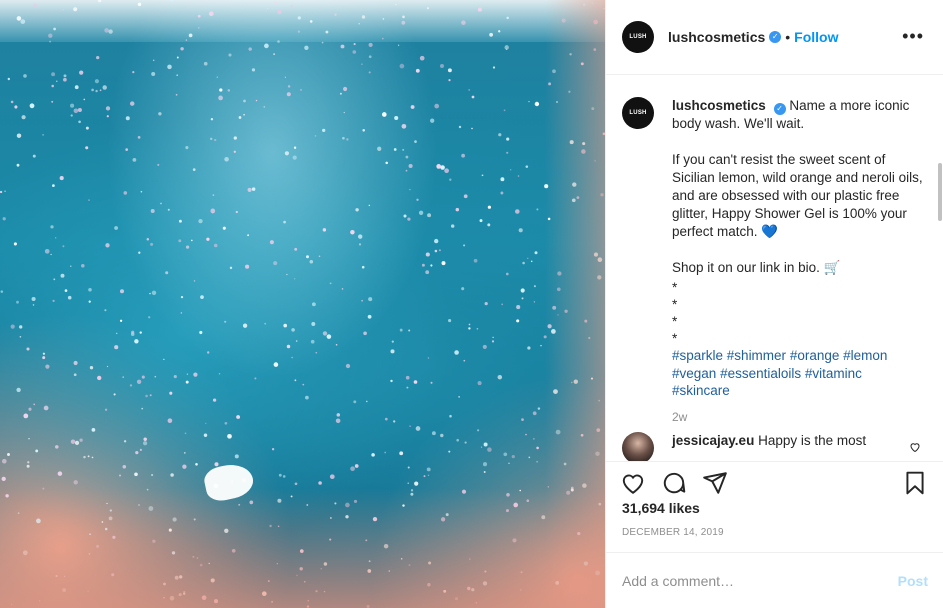  I want to click on hashtag-link: #vegan, so click(694, 373).